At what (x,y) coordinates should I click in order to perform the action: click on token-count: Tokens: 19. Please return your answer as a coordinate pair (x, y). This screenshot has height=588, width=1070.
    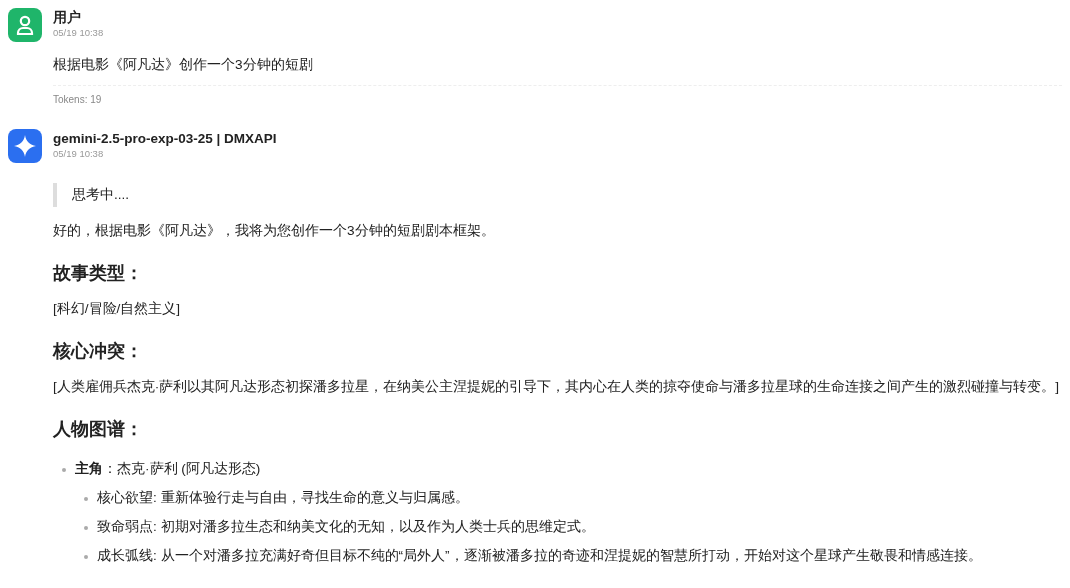
    Looking at the image, I should click on (78, 100).